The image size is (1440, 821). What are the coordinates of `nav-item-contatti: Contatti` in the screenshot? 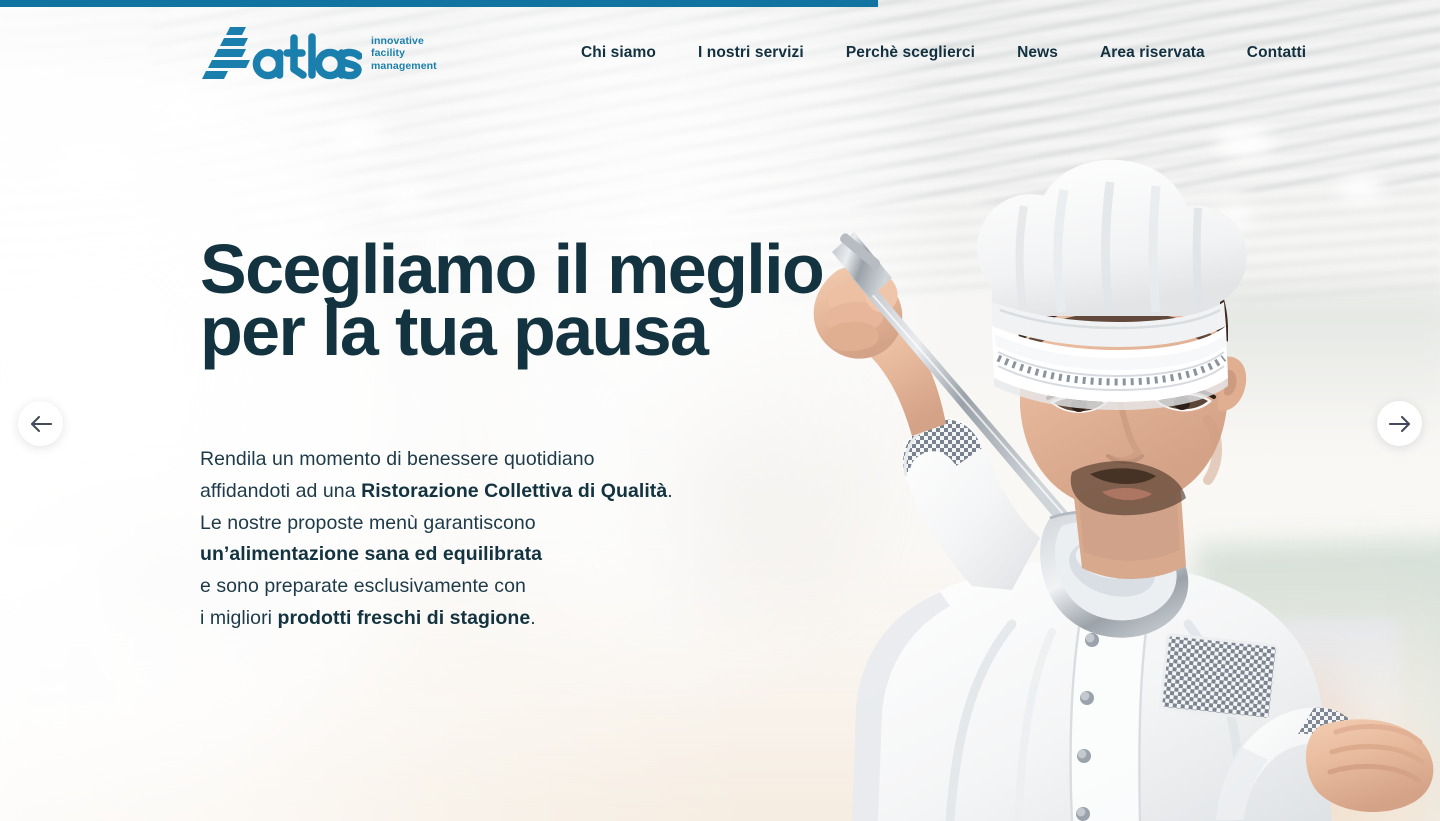 It's located at (1276, 53).